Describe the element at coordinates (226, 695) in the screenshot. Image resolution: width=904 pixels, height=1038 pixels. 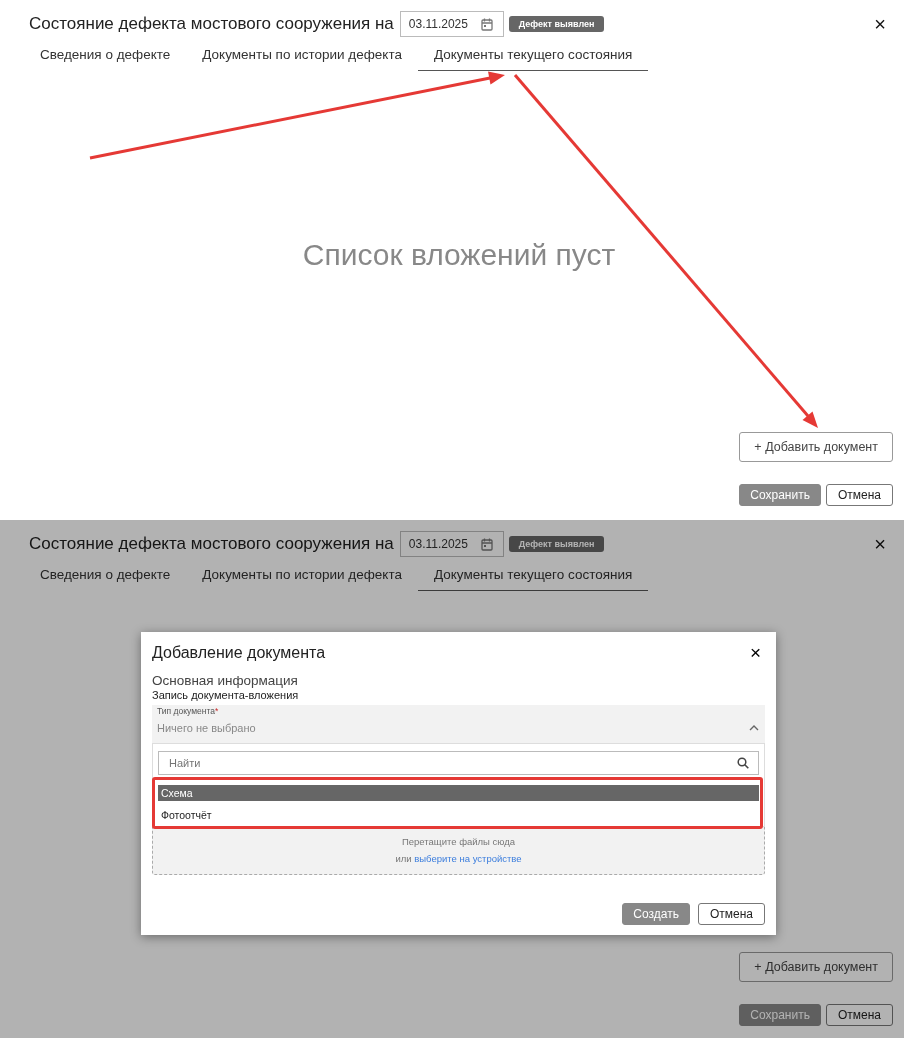
I see `subsection-heading: Запись документа-вложения` at that location.